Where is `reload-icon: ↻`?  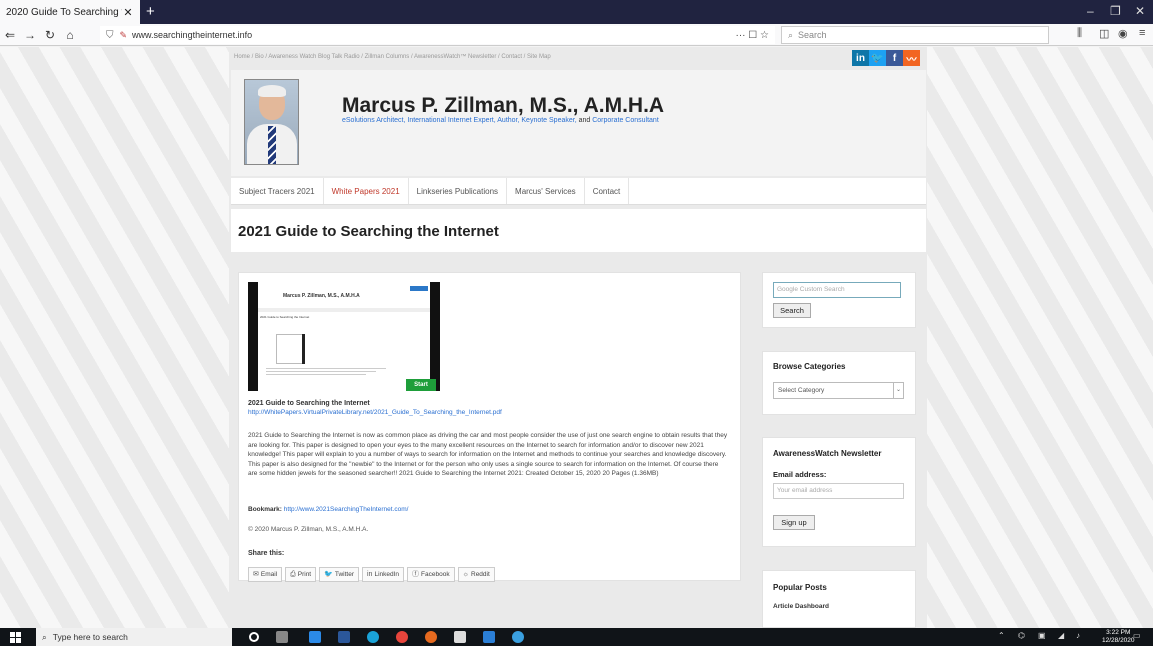
reload-icon: ↻ is located at coordinates (50, 35).